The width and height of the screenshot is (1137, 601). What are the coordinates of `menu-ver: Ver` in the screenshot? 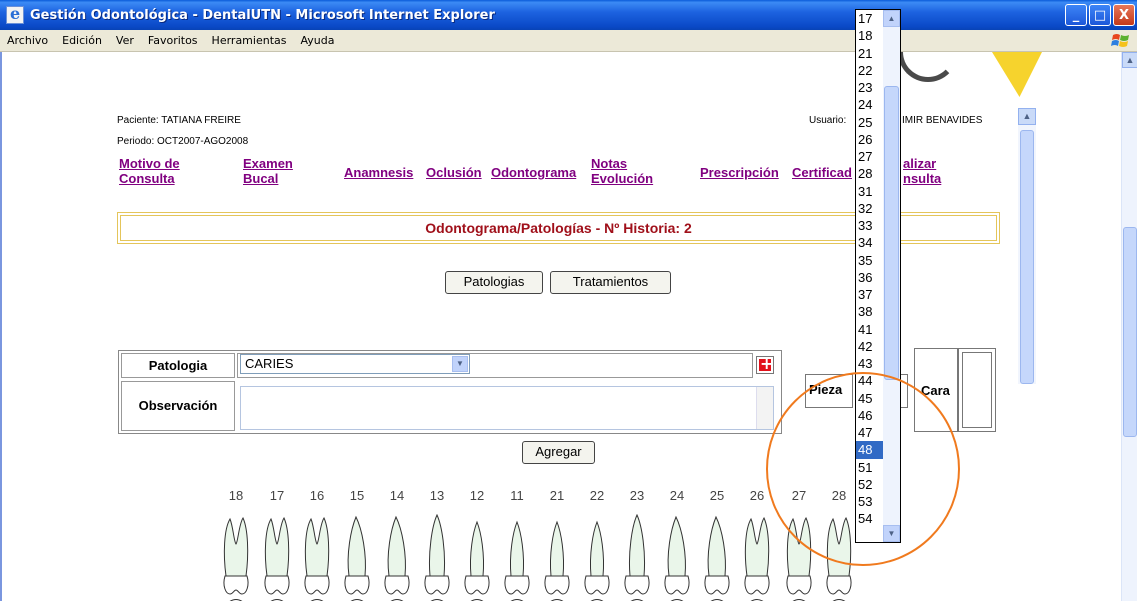 It's located at (125, 40).